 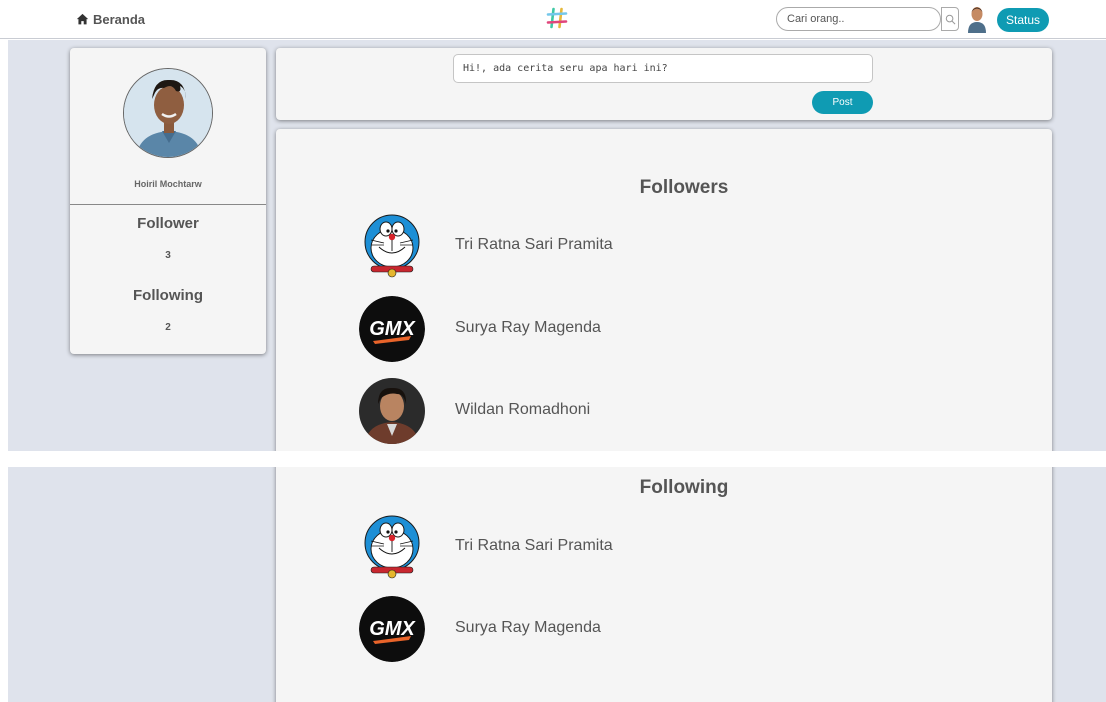 What do you see at coordinates (392, 411) in the screenshot?
I see `photo-avatar` at bounding box center [392, 411].